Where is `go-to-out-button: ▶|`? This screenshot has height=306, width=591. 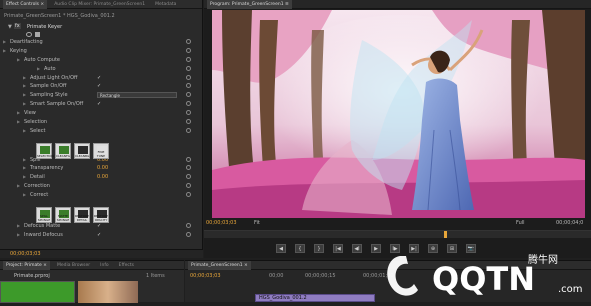
go-to-out-button: ▶| is located at coordinates (414, 248).